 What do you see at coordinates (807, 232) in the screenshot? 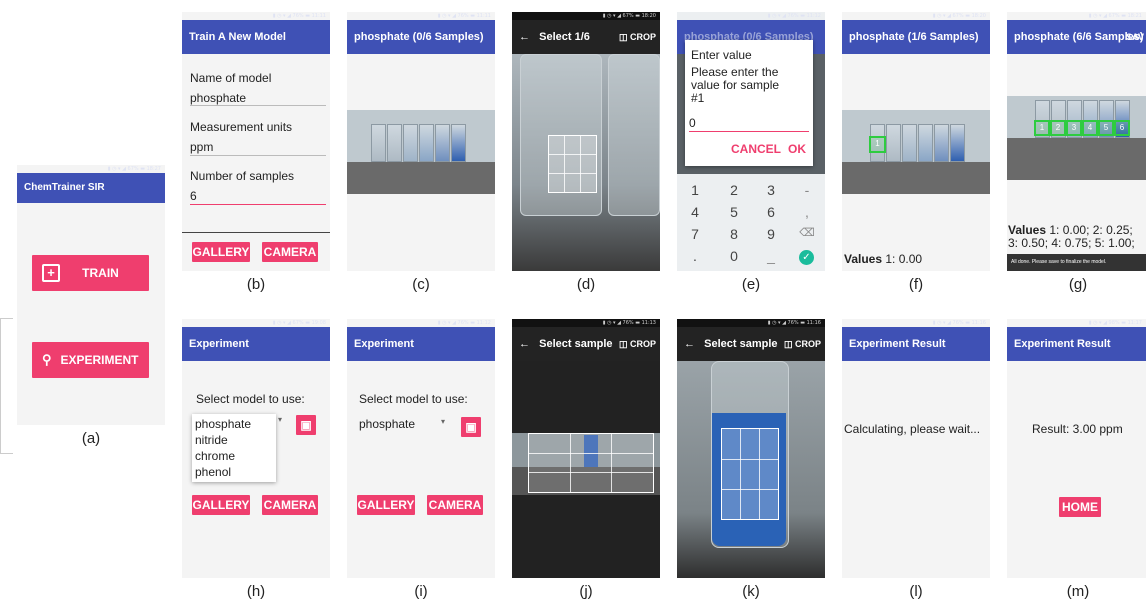
I see `backspace-icon: ⌫` at bounding box center [807, 232].